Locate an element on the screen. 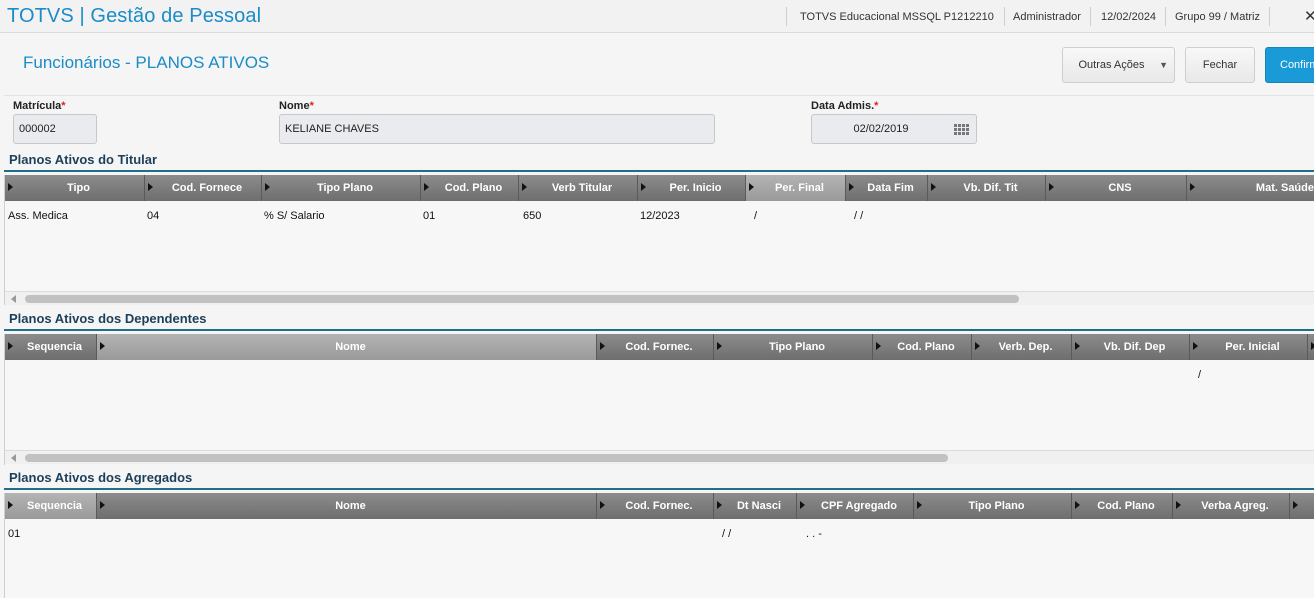 The height and width of the screenshot is (598, 1314). column-header-dt-nasci: Dt Nasci is located at coordinates (755, 506).